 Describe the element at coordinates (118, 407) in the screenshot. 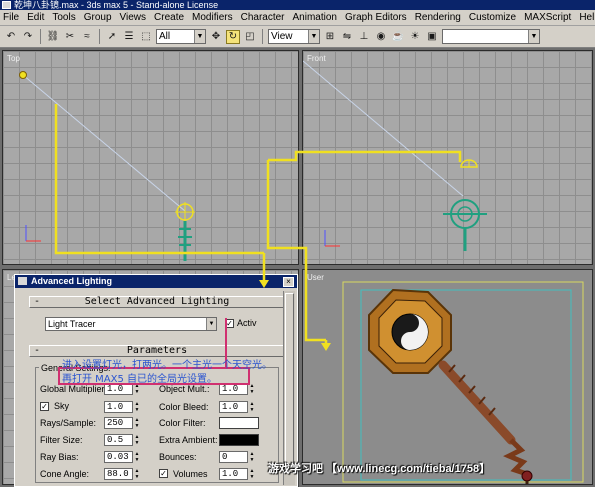

I see `sky-spinner: 1.0` at that location.